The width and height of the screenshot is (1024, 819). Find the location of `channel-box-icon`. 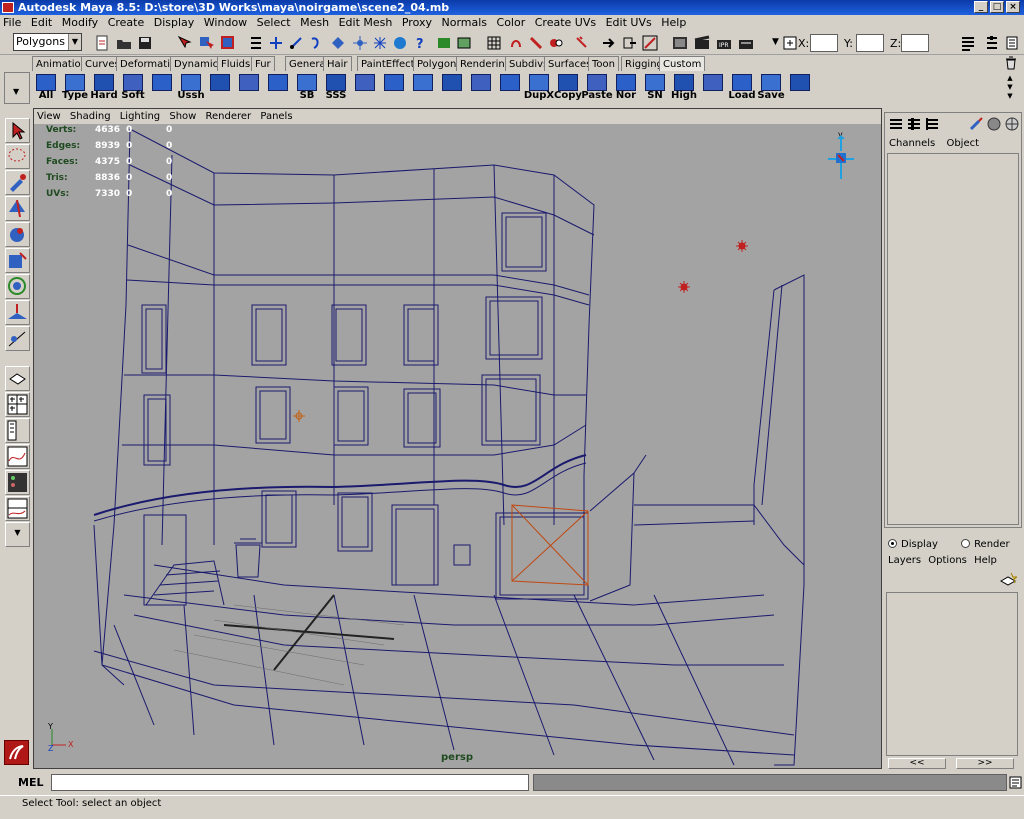

channel-box-icon is located at coordinates (1012, 43).